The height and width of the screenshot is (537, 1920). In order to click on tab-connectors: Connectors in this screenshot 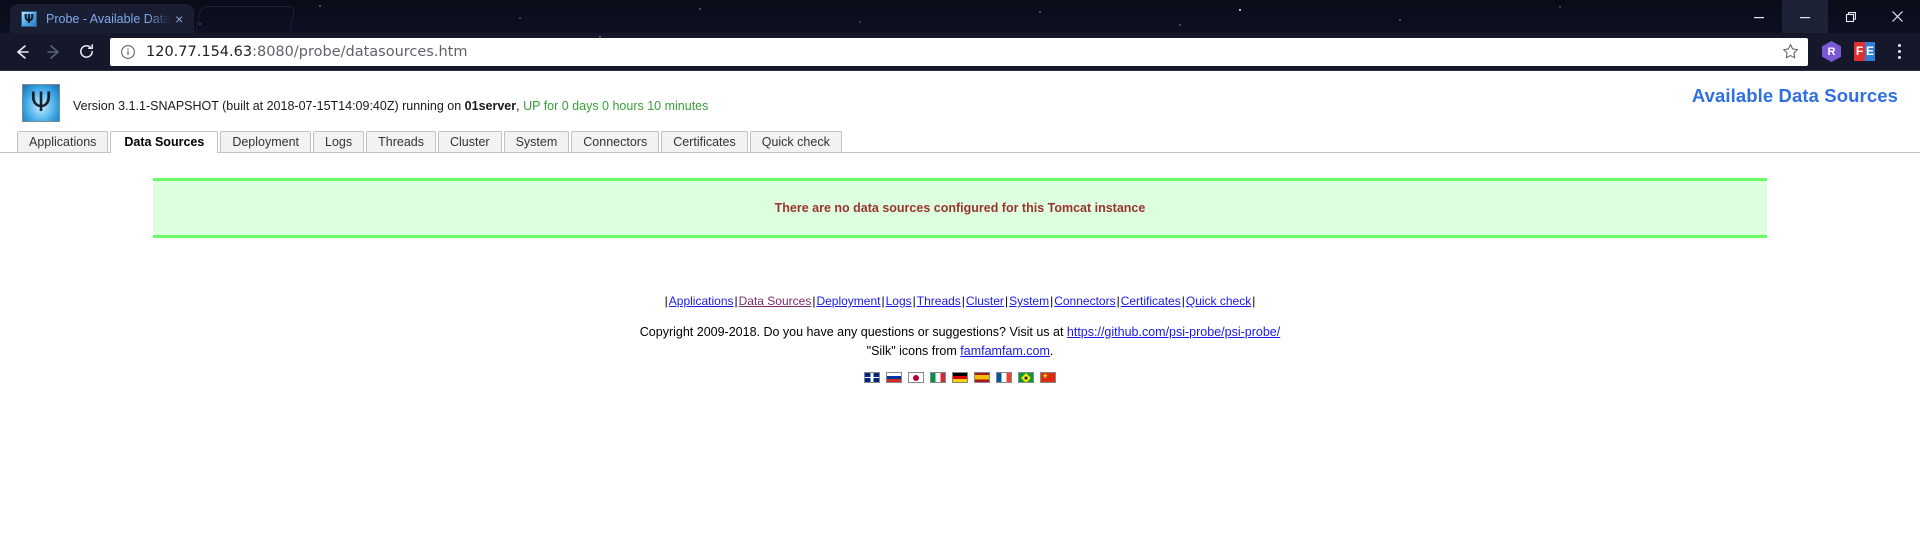, I will do `click(615, 141)`.